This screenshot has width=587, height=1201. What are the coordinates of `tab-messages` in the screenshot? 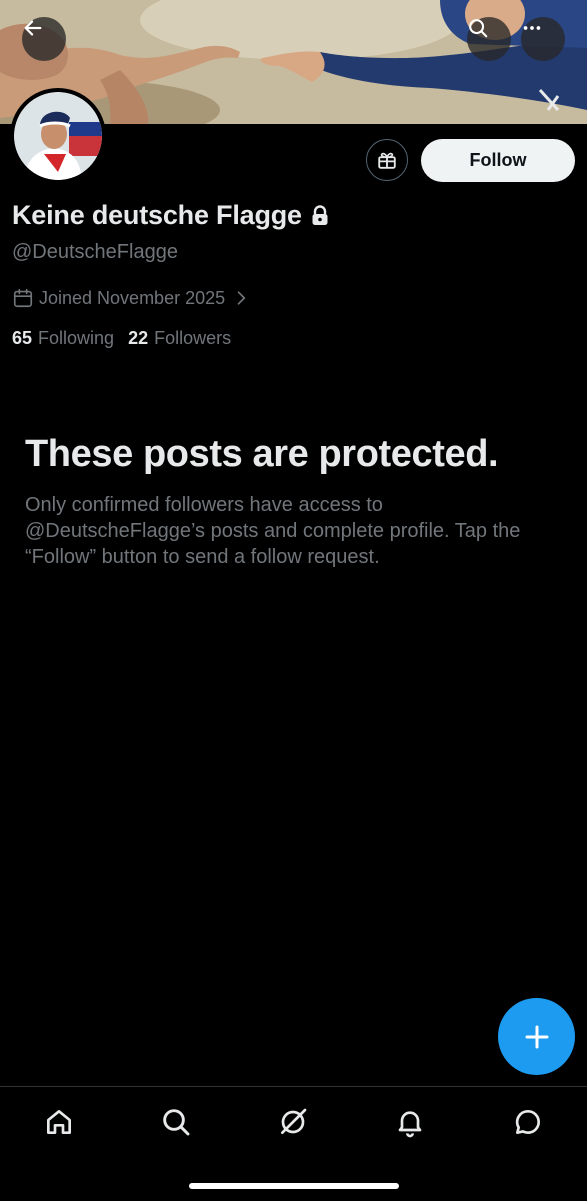 It's located at (528, 1122).